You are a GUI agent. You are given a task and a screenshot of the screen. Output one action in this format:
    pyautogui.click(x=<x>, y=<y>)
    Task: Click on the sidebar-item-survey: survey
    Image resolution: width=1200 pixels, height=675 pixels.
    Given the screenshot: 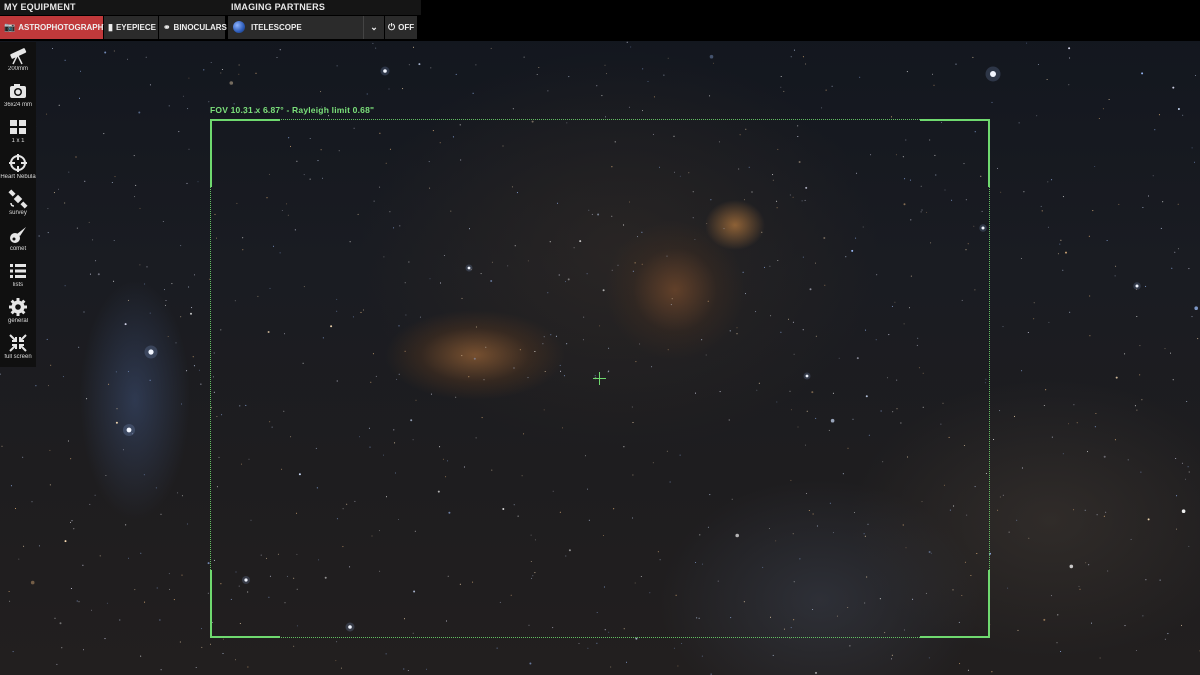 What is the action you would take?
    pyautogui.click(x=18, y=204)
    